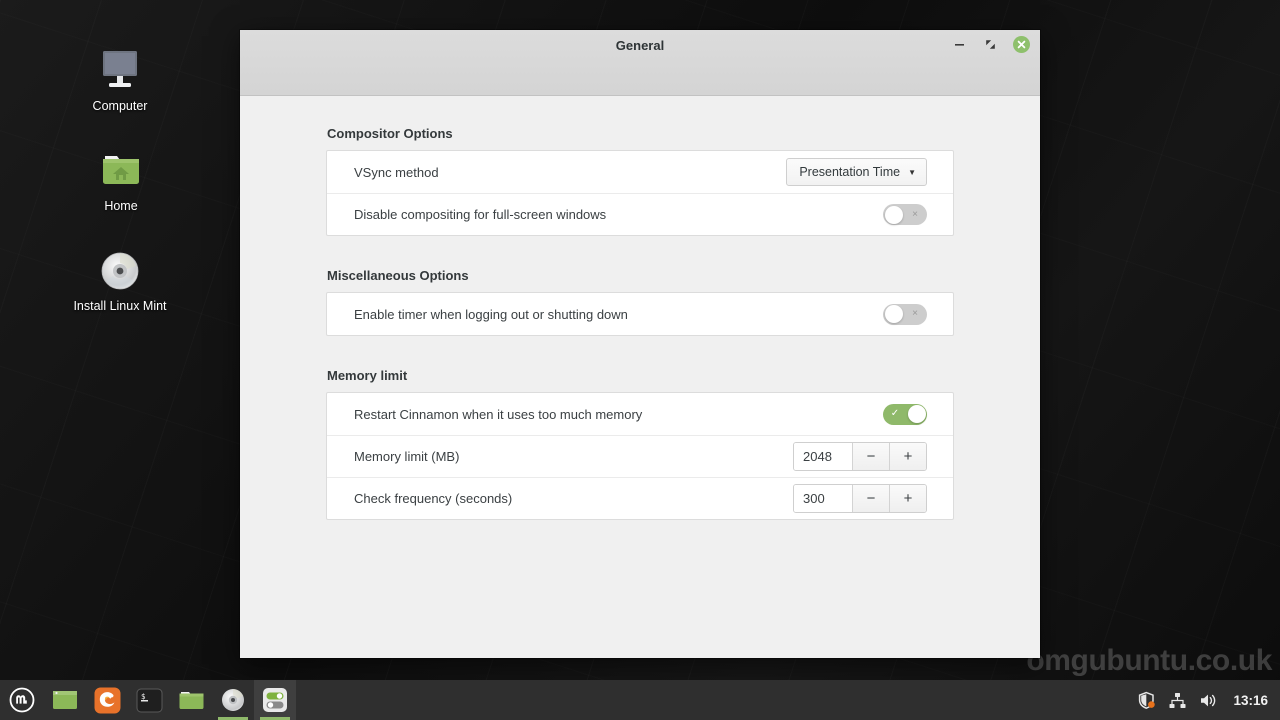 This screenshot has width=1280, height=720. I want to click on vsync-method-dropdown: Presentation Time ▼, so click(856, 172).